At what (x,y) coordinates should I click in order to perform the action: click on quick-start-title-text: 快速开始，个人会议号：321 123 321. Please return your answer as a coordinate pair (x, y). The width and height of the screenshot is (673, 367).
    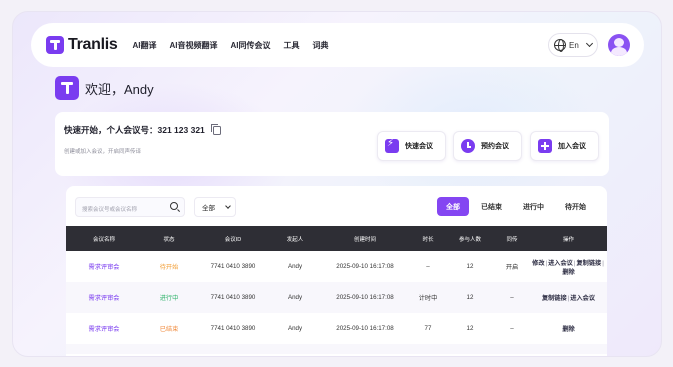
    Looking at the image, I should click on (134, 130).